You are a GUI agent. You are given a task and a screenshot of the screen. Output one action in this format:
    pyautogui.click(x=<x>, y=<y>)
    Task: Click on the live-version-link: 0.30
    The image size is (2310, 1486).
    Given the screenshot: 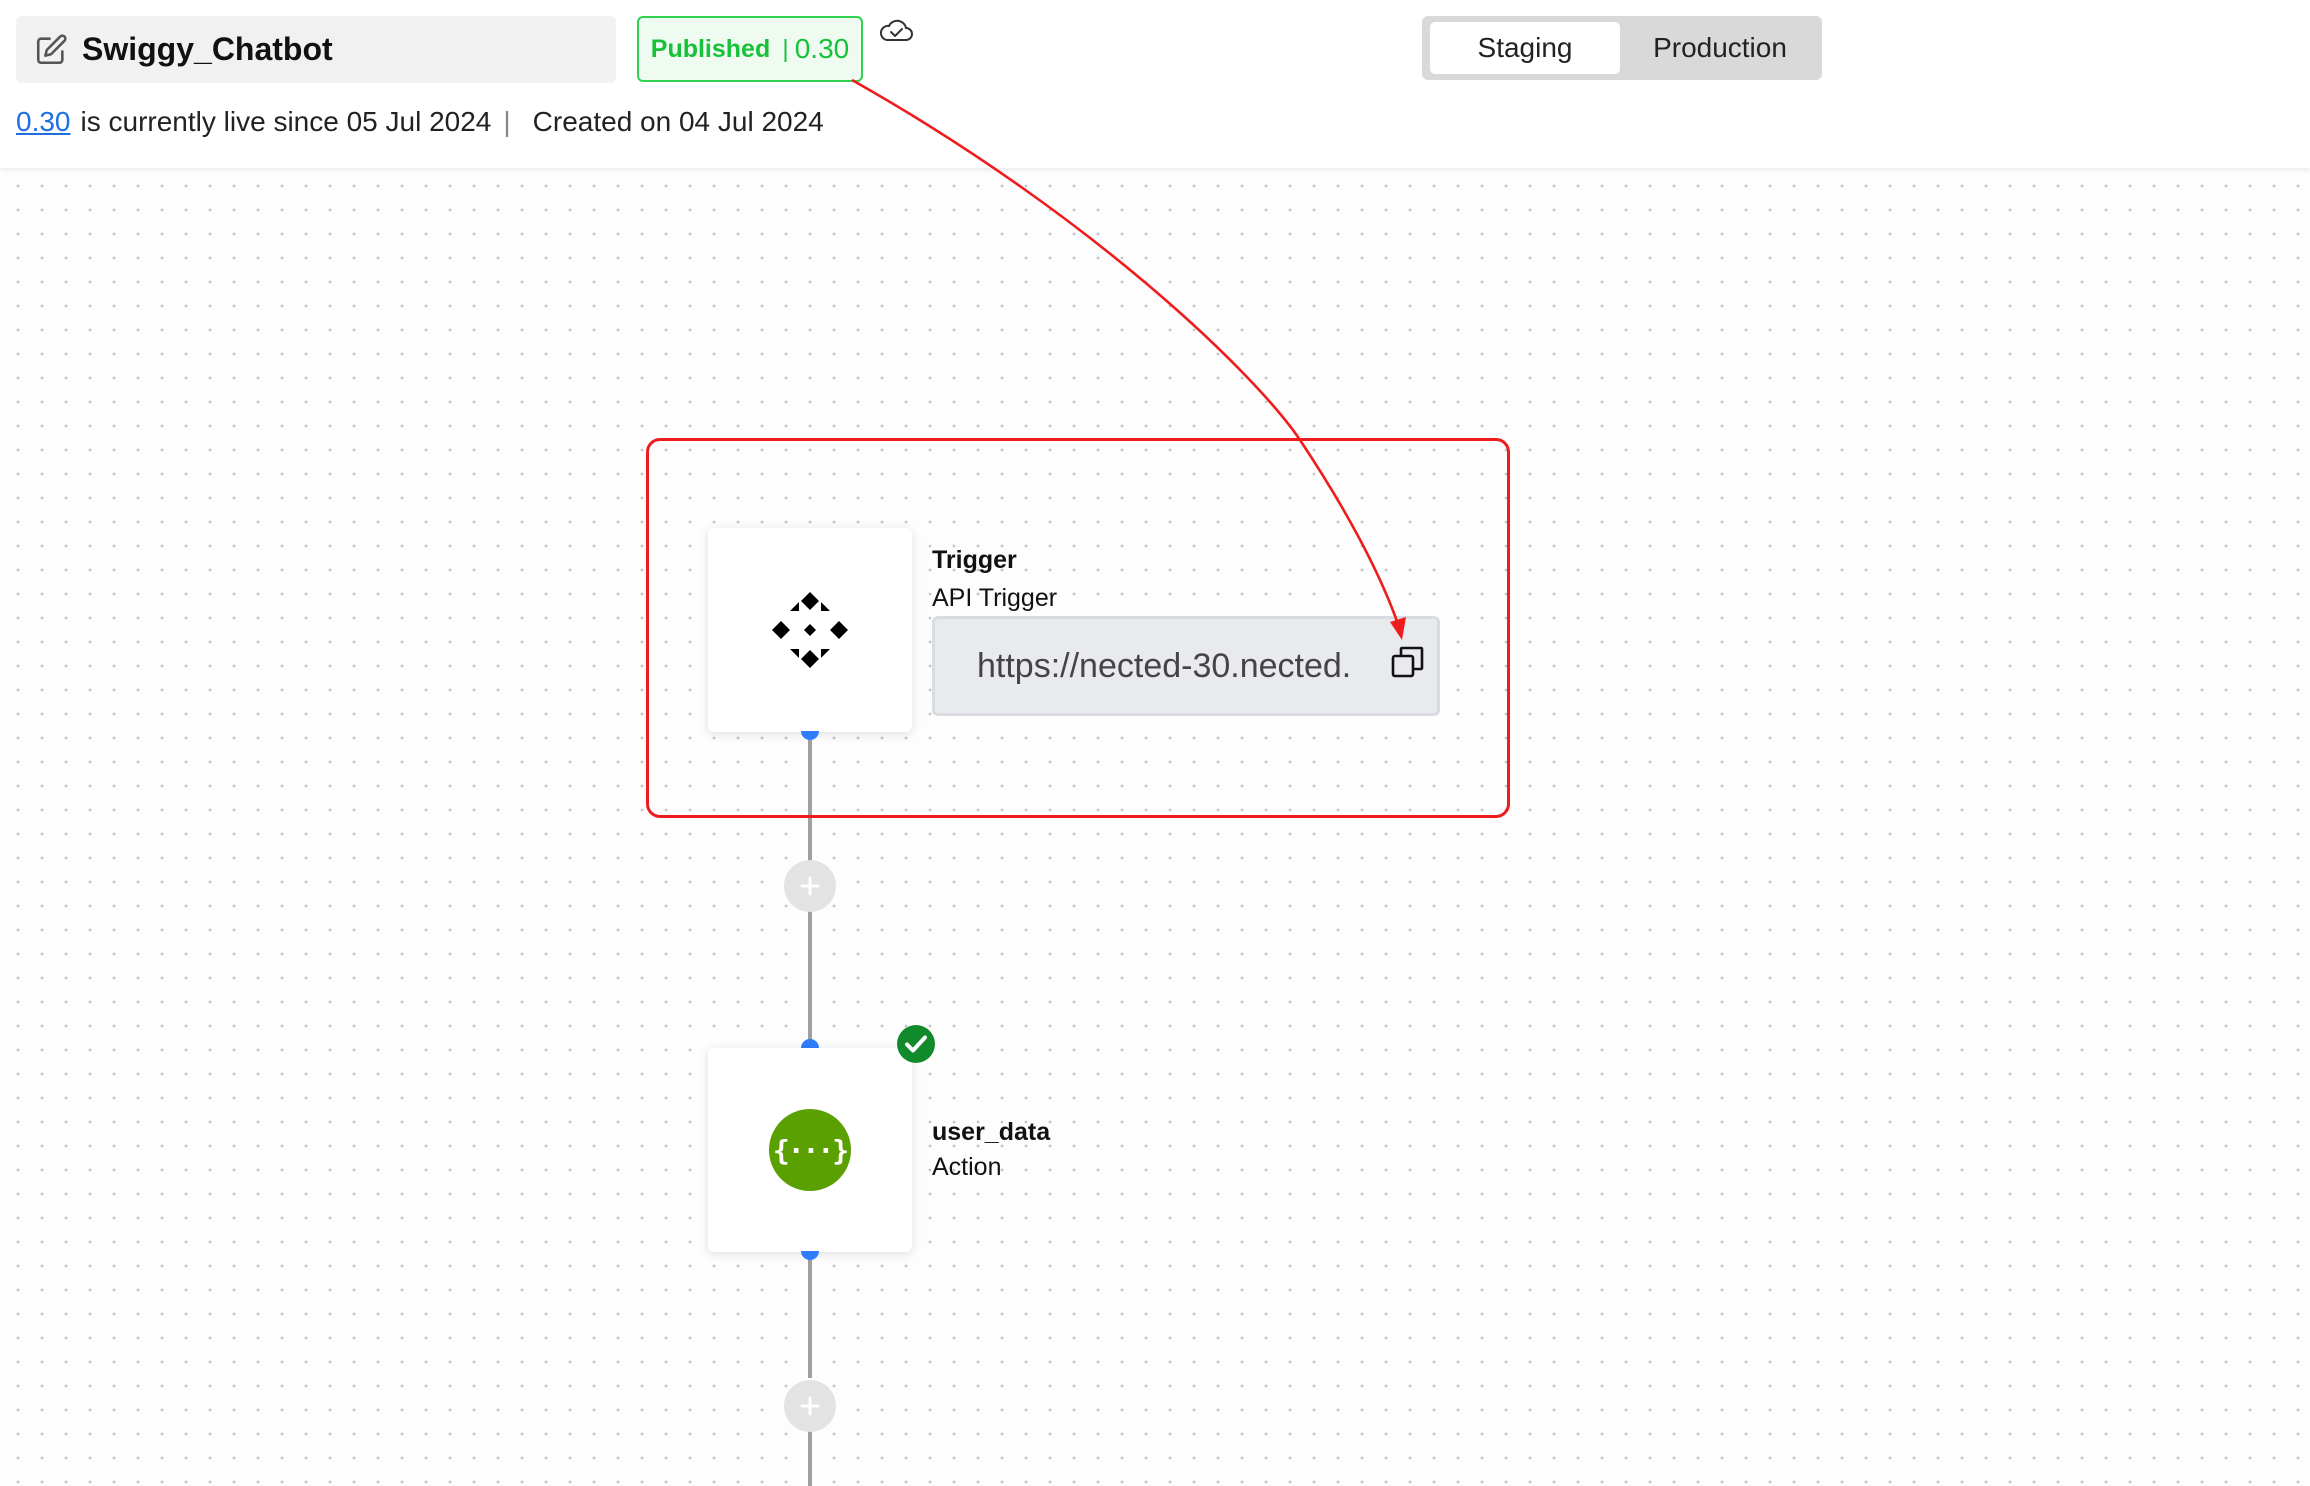 What is the action you would take?
    pyautogui.click(x=43, y=122)
    